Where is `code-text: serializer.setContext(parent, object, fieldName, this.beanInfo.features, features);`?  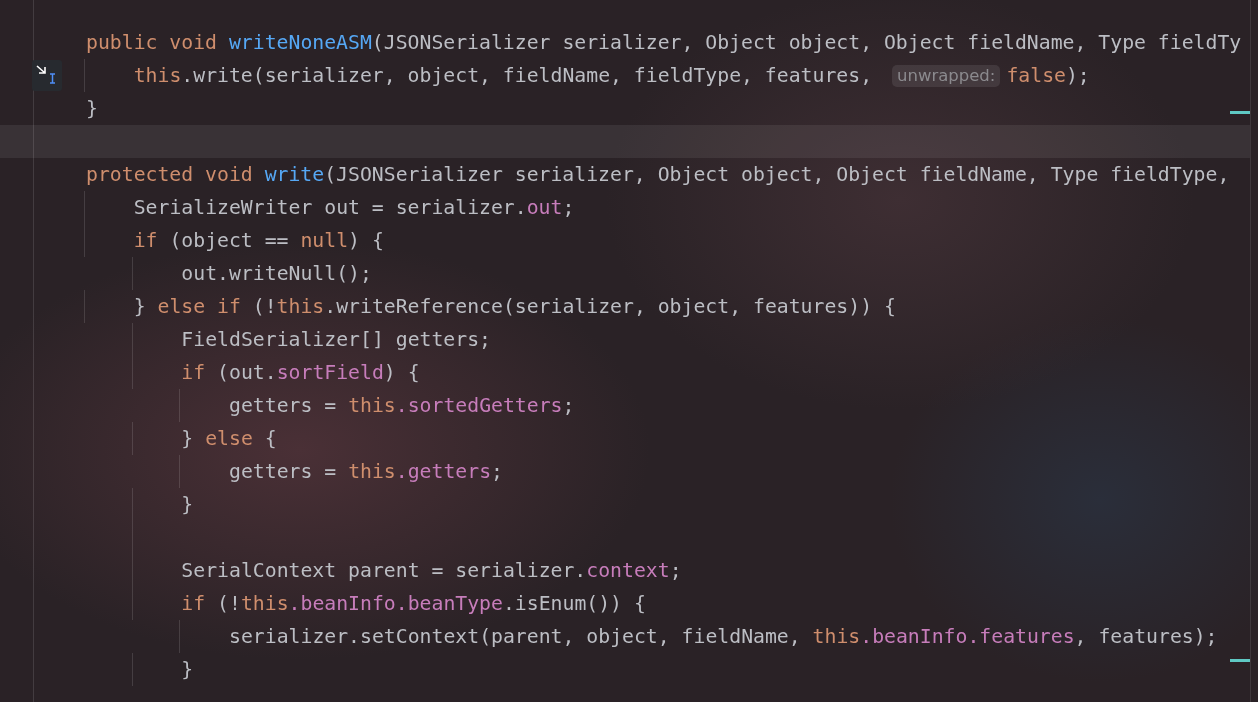
code-text: serializer.setContext(parent, object, fieldName, this.beanInfo.features, features); is located at coordinates (723, 636).